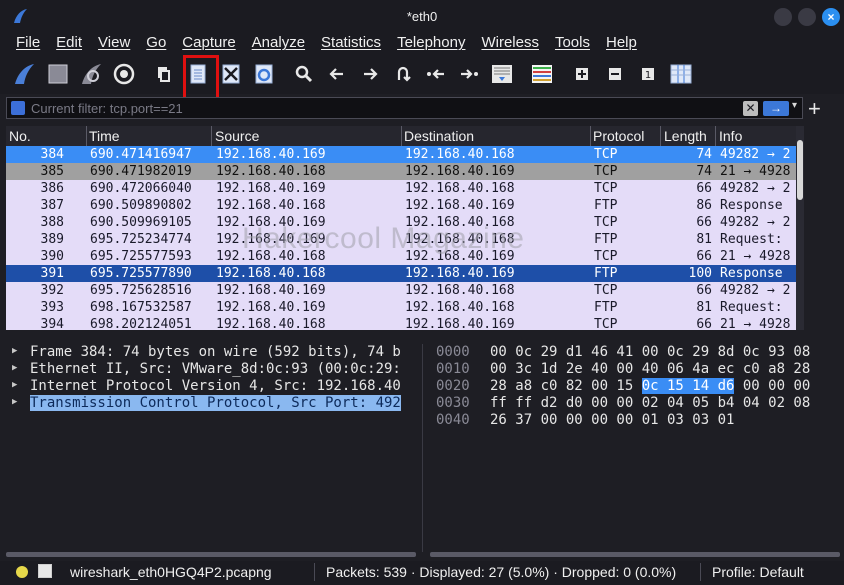  I want to click on add-filter-button: +, so click(814, 109).